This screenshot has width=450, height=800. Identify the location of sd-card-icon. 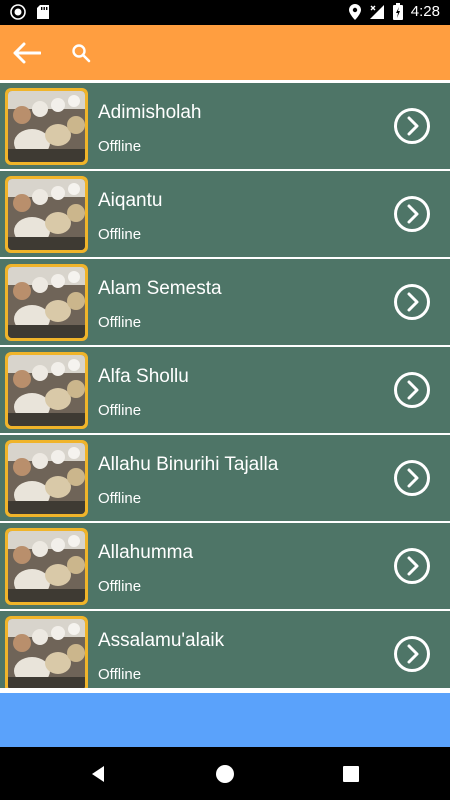
(43, 12).